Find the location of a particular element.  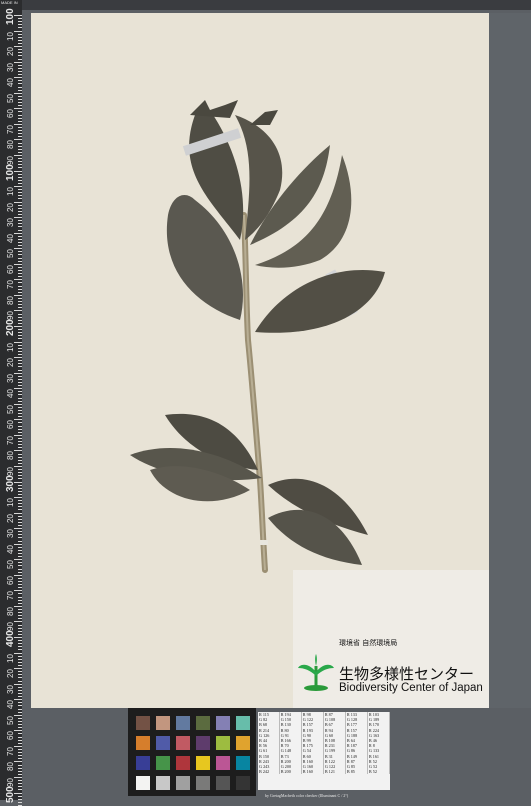

stem-band is located at coordinates (264, 542).